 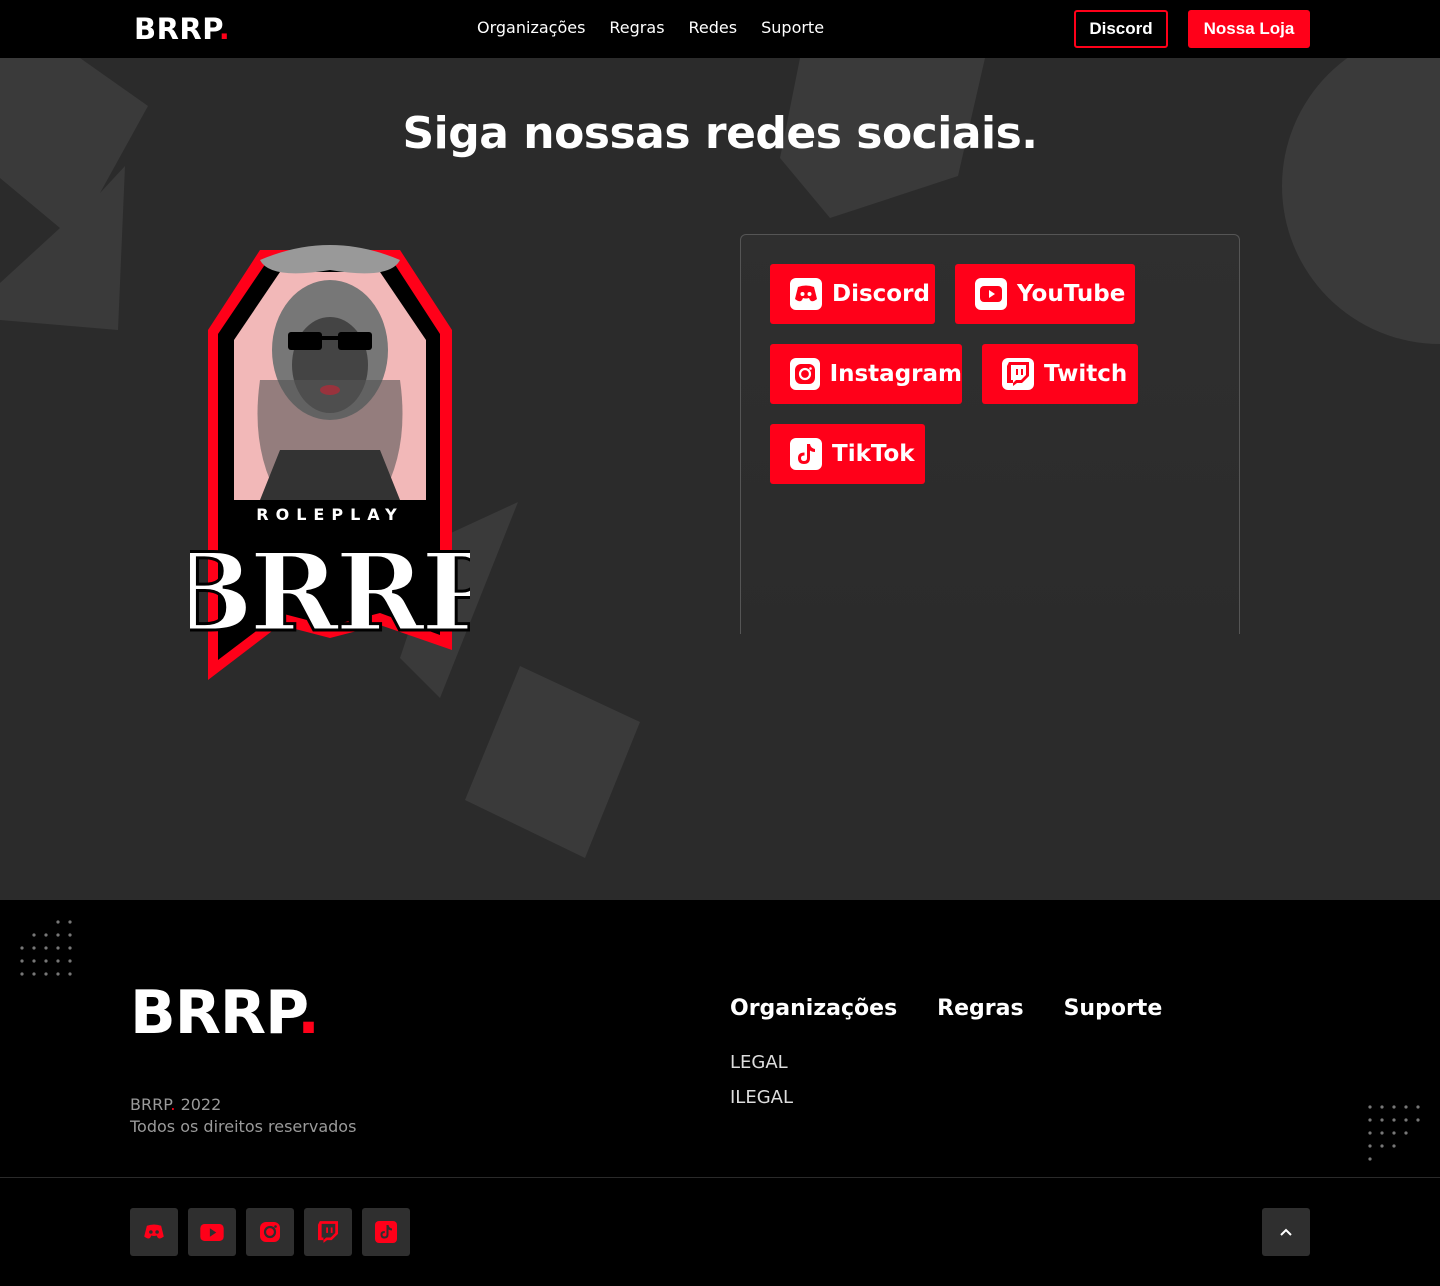 I want to click on chevron-up-icon, so click(x=1286, y=1232).